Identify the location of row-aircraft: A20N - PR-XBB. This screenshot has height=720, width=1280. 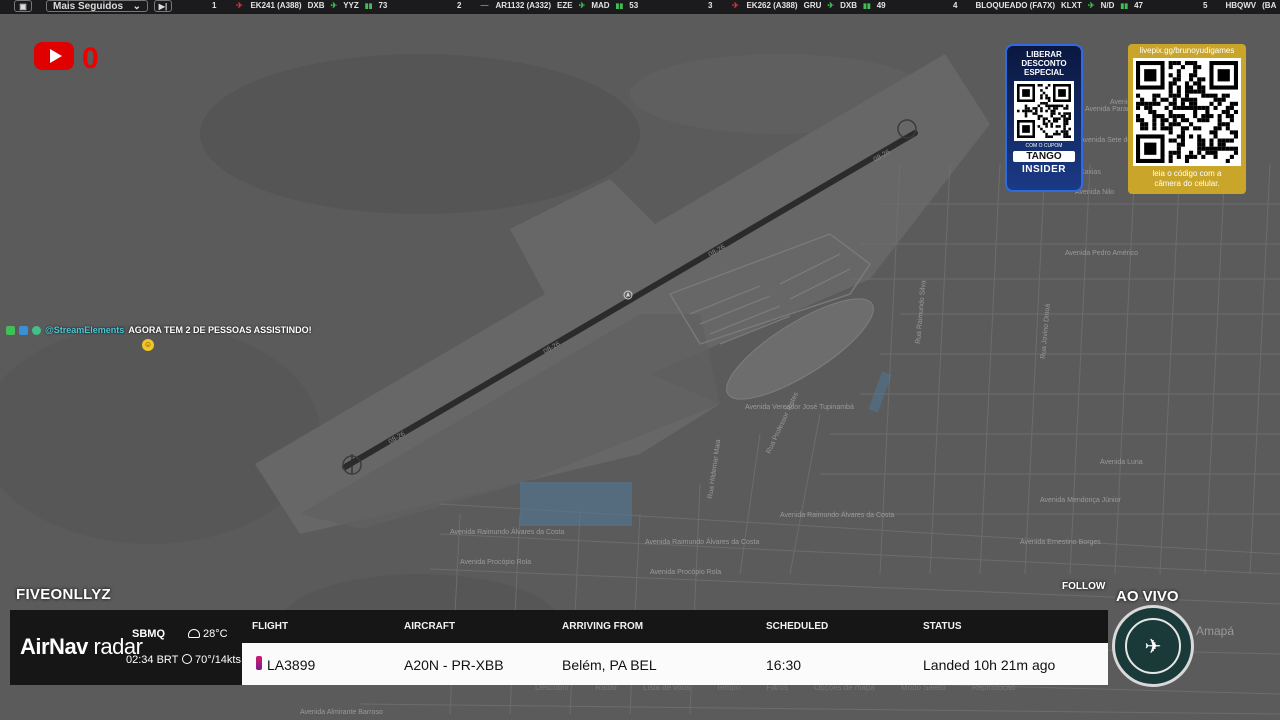
(454, 665).